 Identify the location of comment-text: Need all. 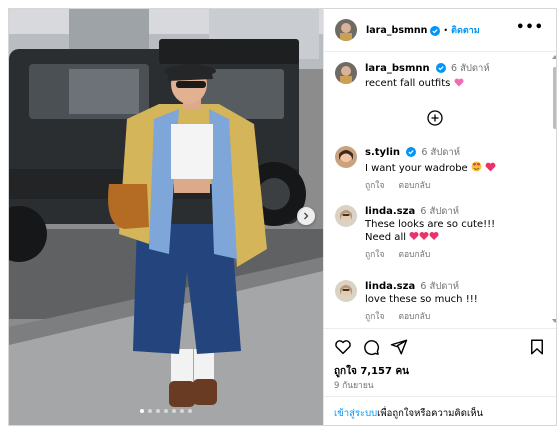
(385, 237).